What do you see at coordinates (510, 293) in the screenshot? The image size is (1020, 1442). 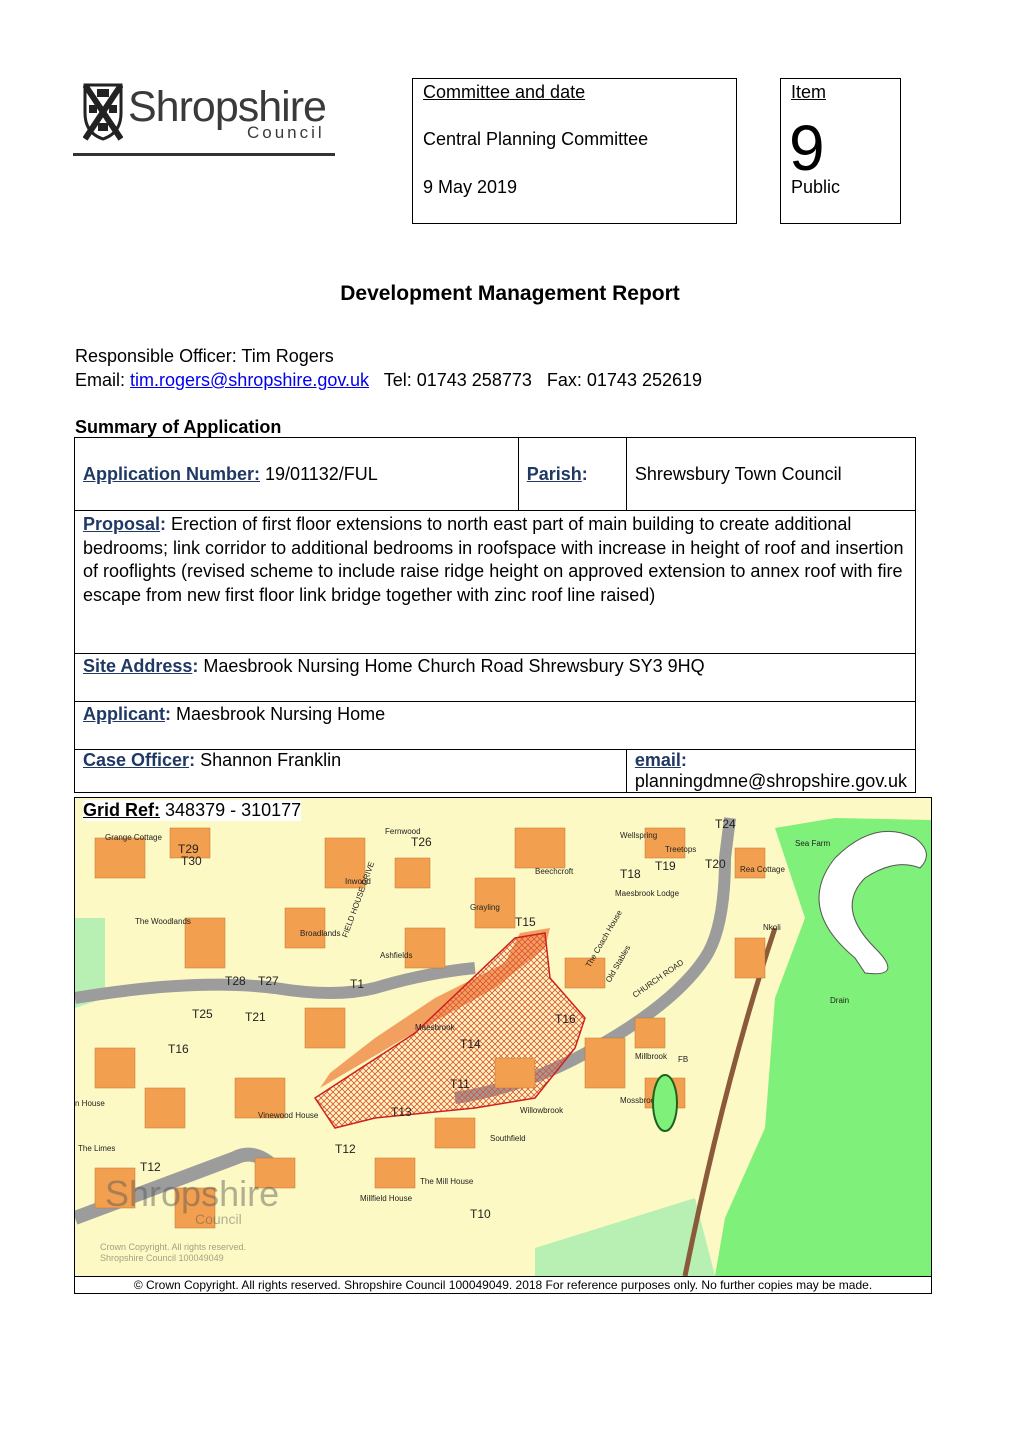 I see `report-title: Development Management Report` at bounding box center [510, 293].